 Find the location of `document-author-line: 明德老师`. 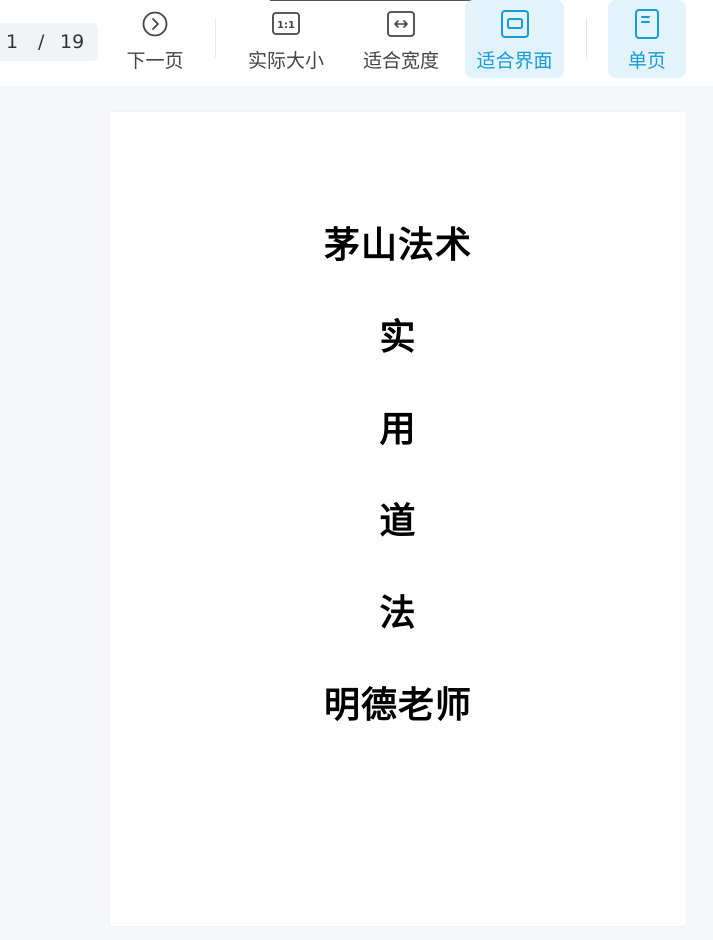

document-author-line: 明德老师 is located at coordinates (397, 705).